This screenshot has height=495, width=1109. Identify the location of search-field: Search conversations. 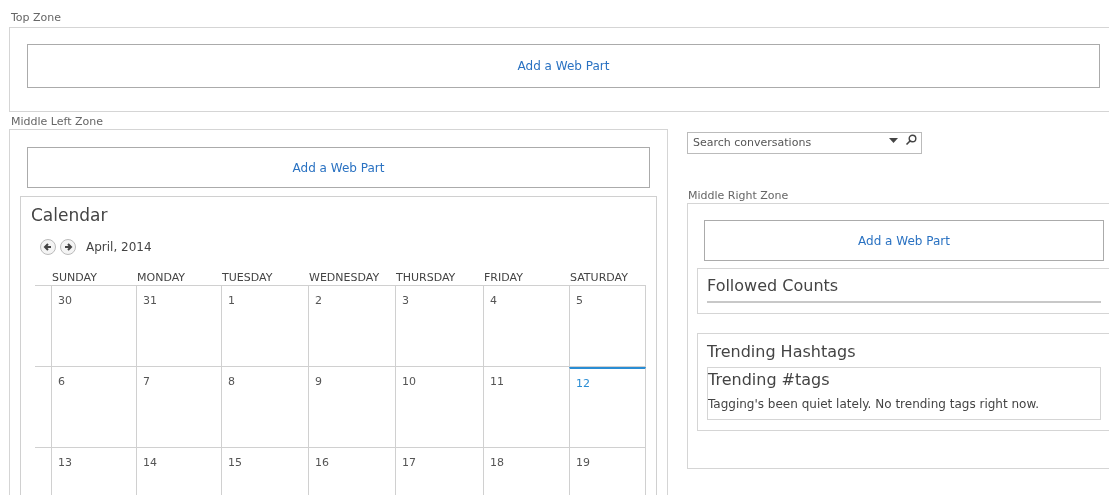
(804, 142).